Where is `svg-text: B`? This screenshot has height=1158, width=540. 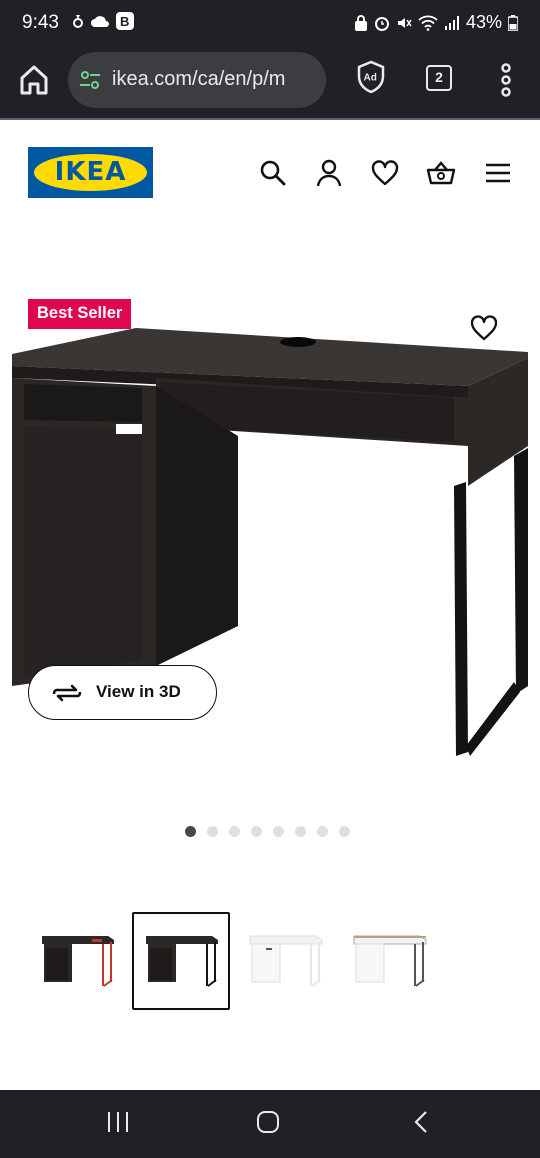
svg-text: B is located at coordinates (124, 21).